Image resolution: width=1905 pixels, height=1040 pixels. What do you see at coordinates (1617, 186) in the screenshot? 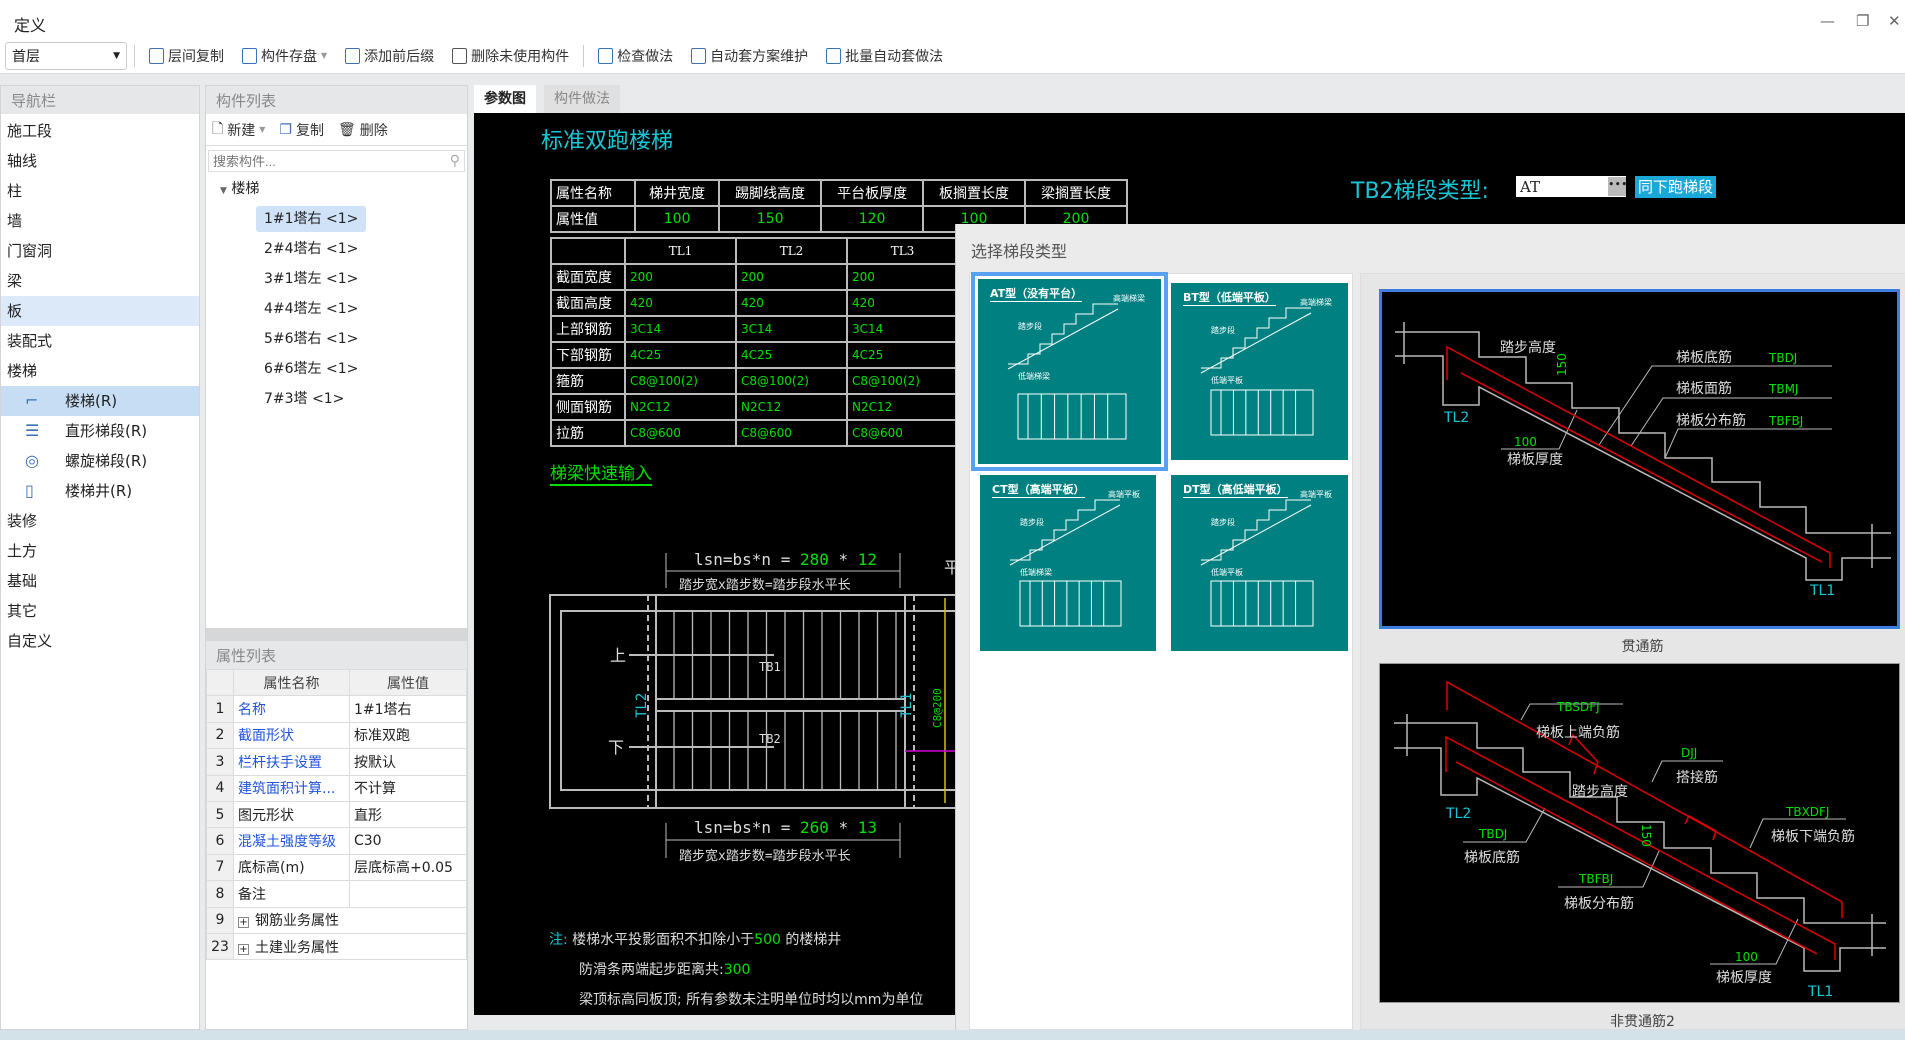
I see `ellipsis-button: •••` at bounding box center [1617, 186].